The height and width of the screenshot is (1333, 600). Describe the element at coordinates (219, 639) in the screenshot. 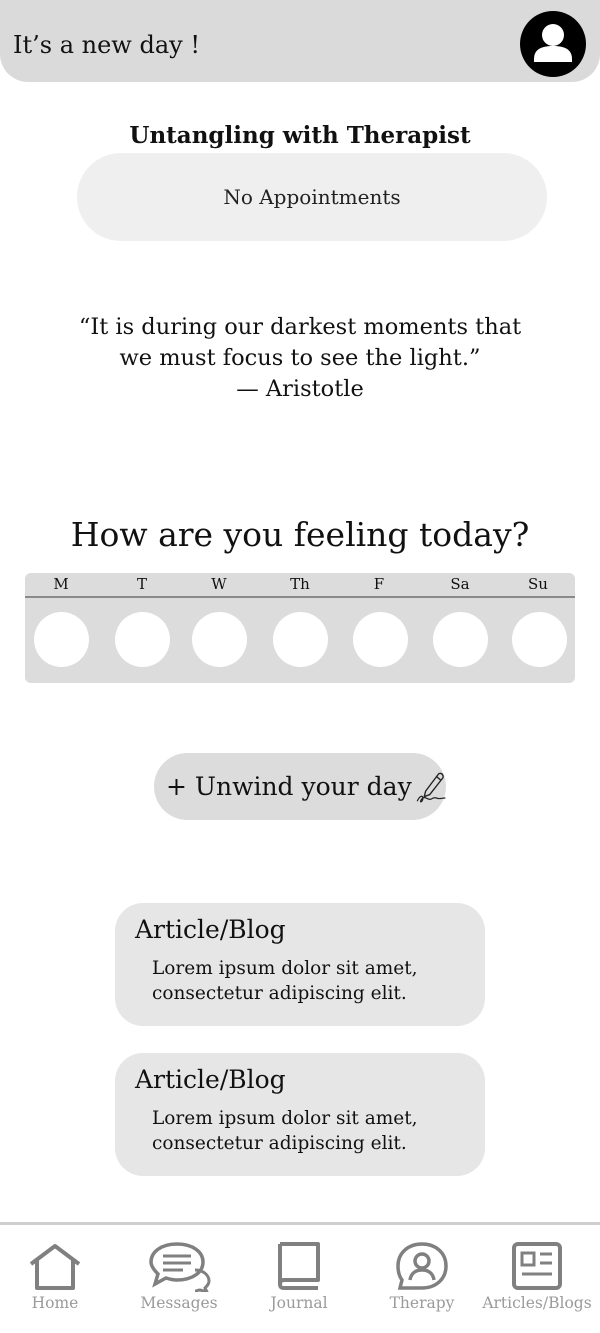

I see `mood-circle-wed` at that location.